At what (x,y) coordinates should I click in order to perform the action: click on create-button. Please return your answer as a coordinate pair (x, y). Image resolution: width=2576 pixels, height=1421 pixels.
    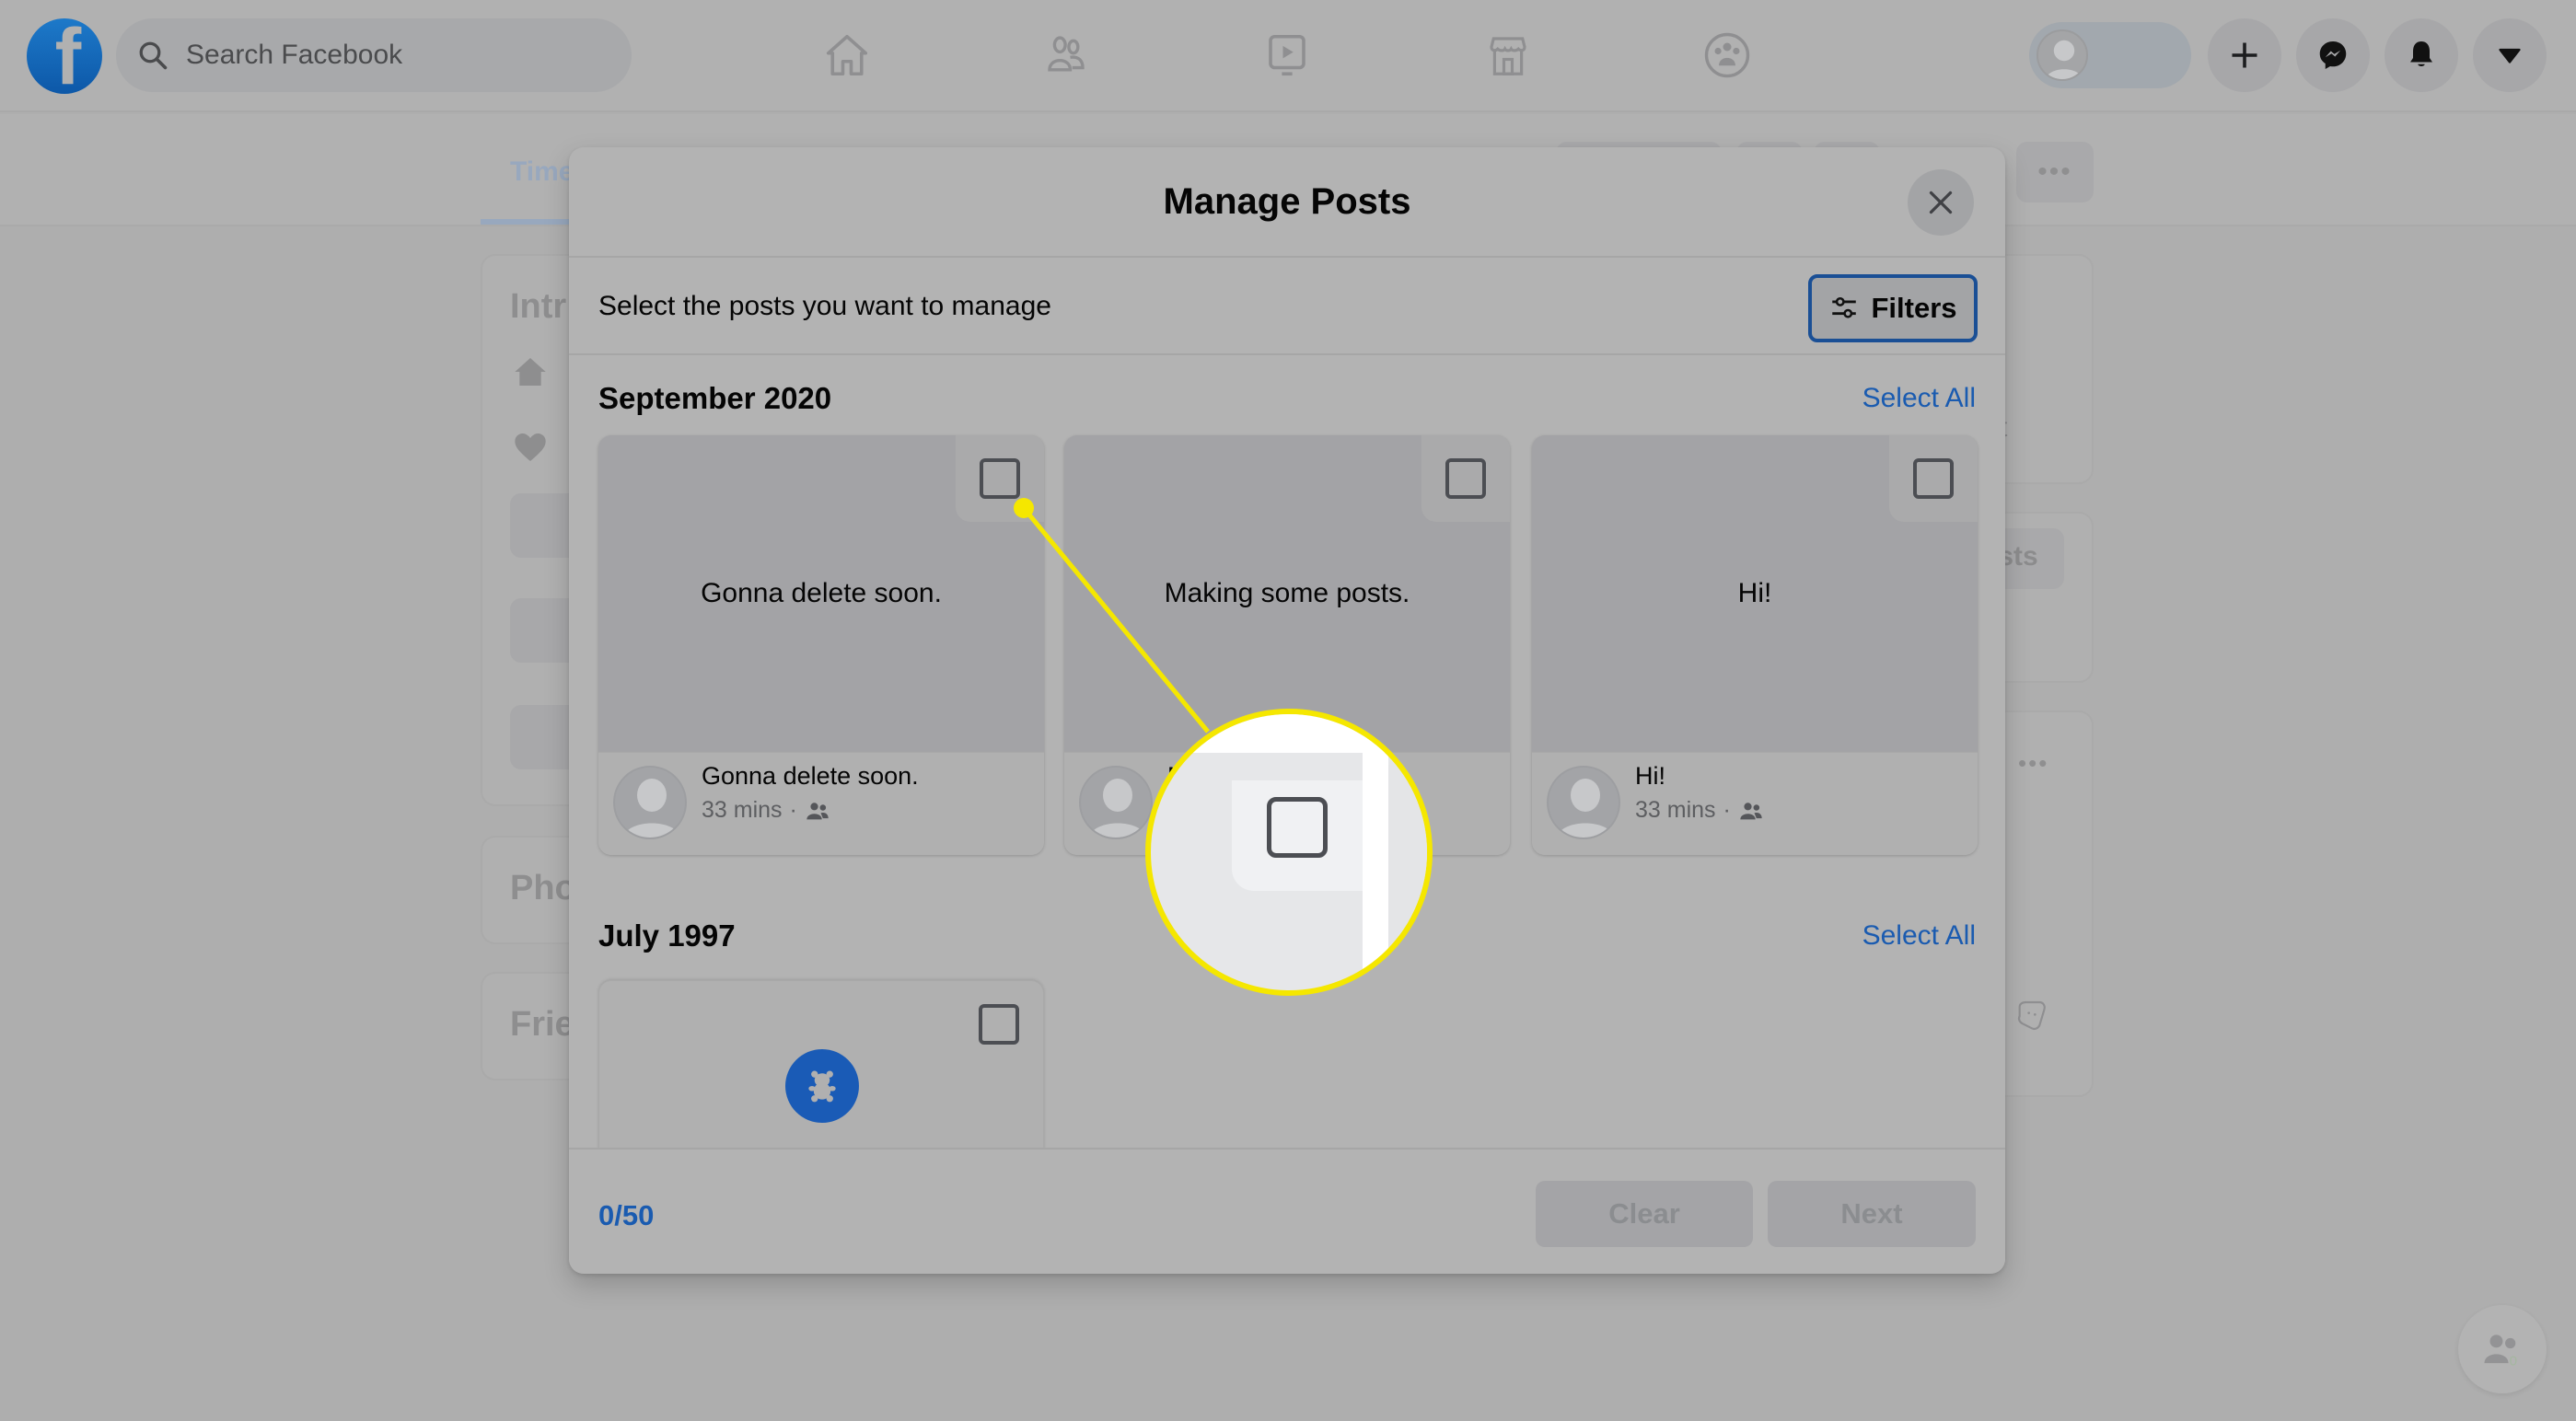
    Looking at the image, I should click on (2244, 55).